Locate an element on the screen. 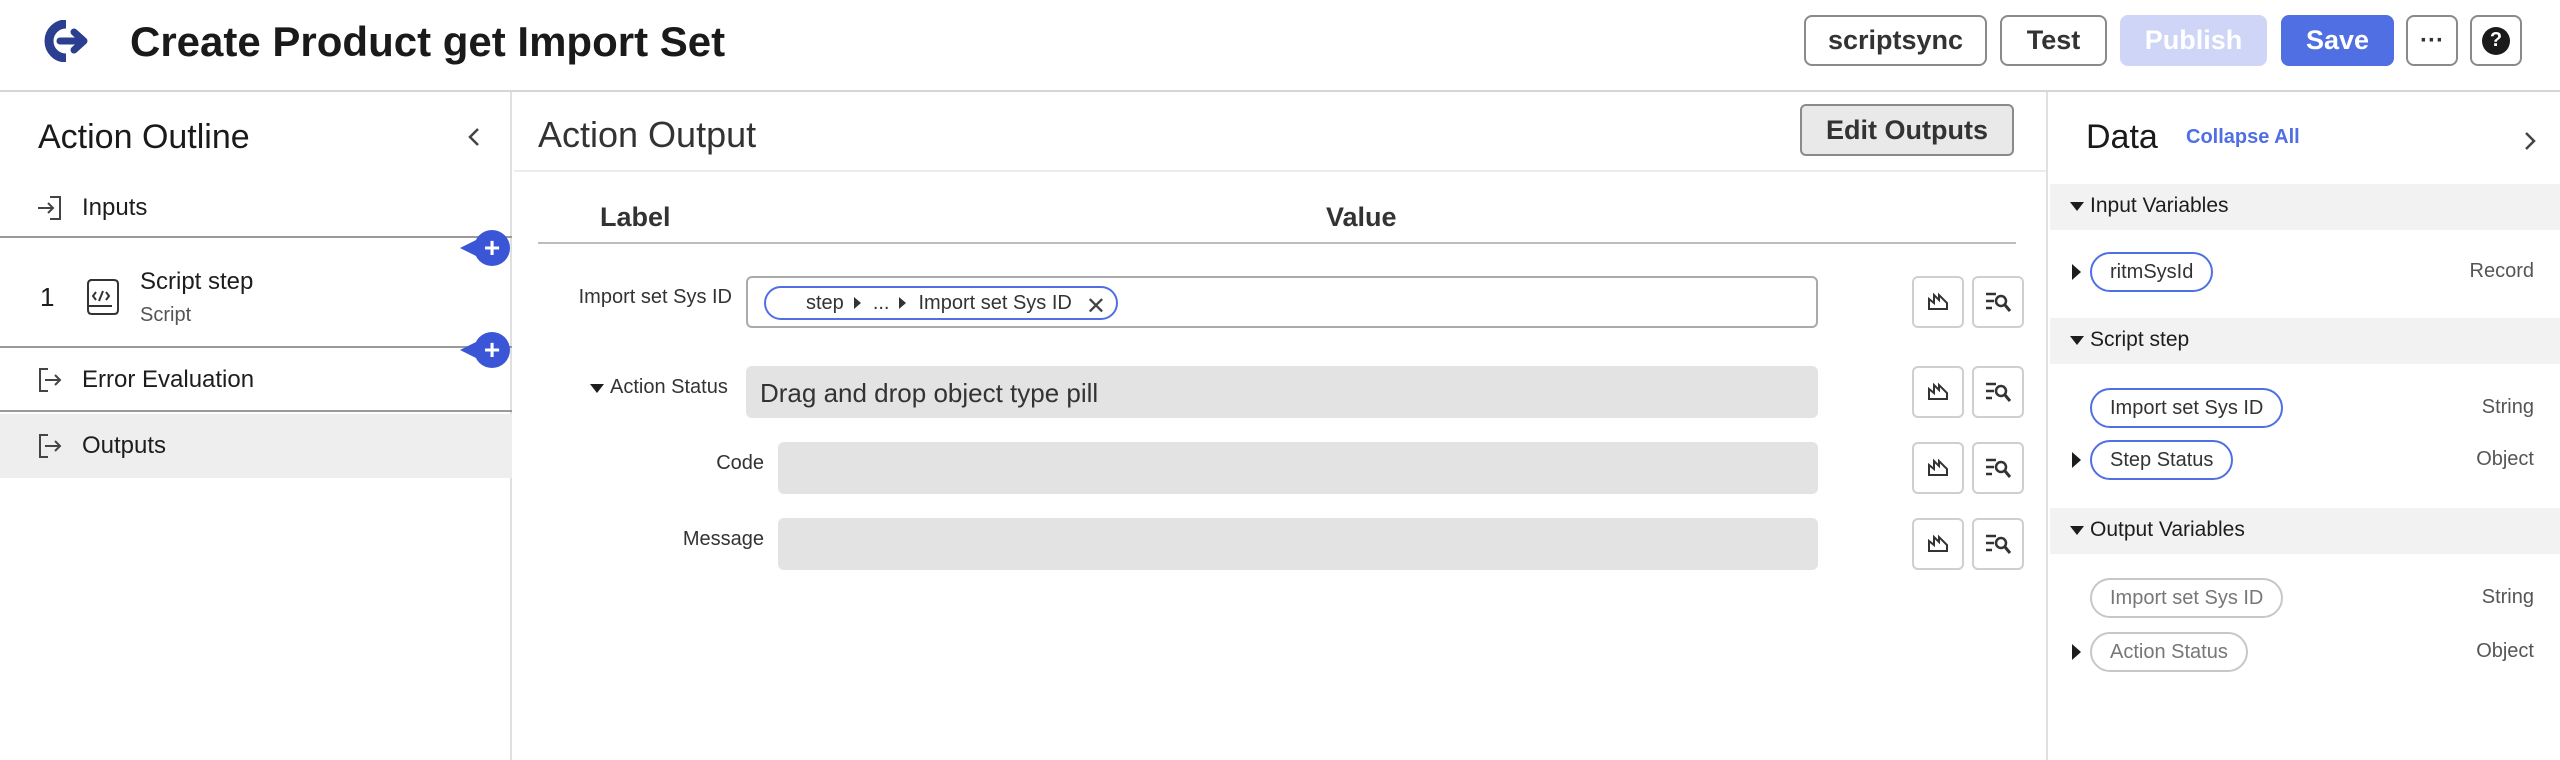 This screenshot has height=760, width=2560. section-title: Input Variables is located at coordinates (2159, 205).